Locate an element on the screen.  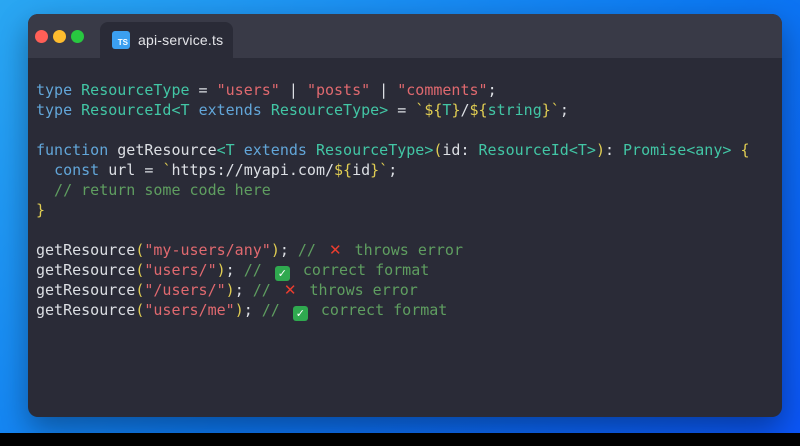
code-token: url = is located at coordinates (131, 170).